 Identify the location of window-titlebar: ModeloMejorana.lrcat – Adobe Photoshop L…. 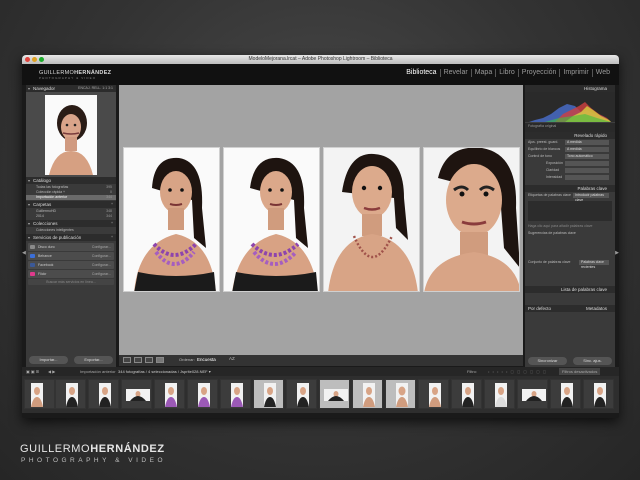
(320, 59).